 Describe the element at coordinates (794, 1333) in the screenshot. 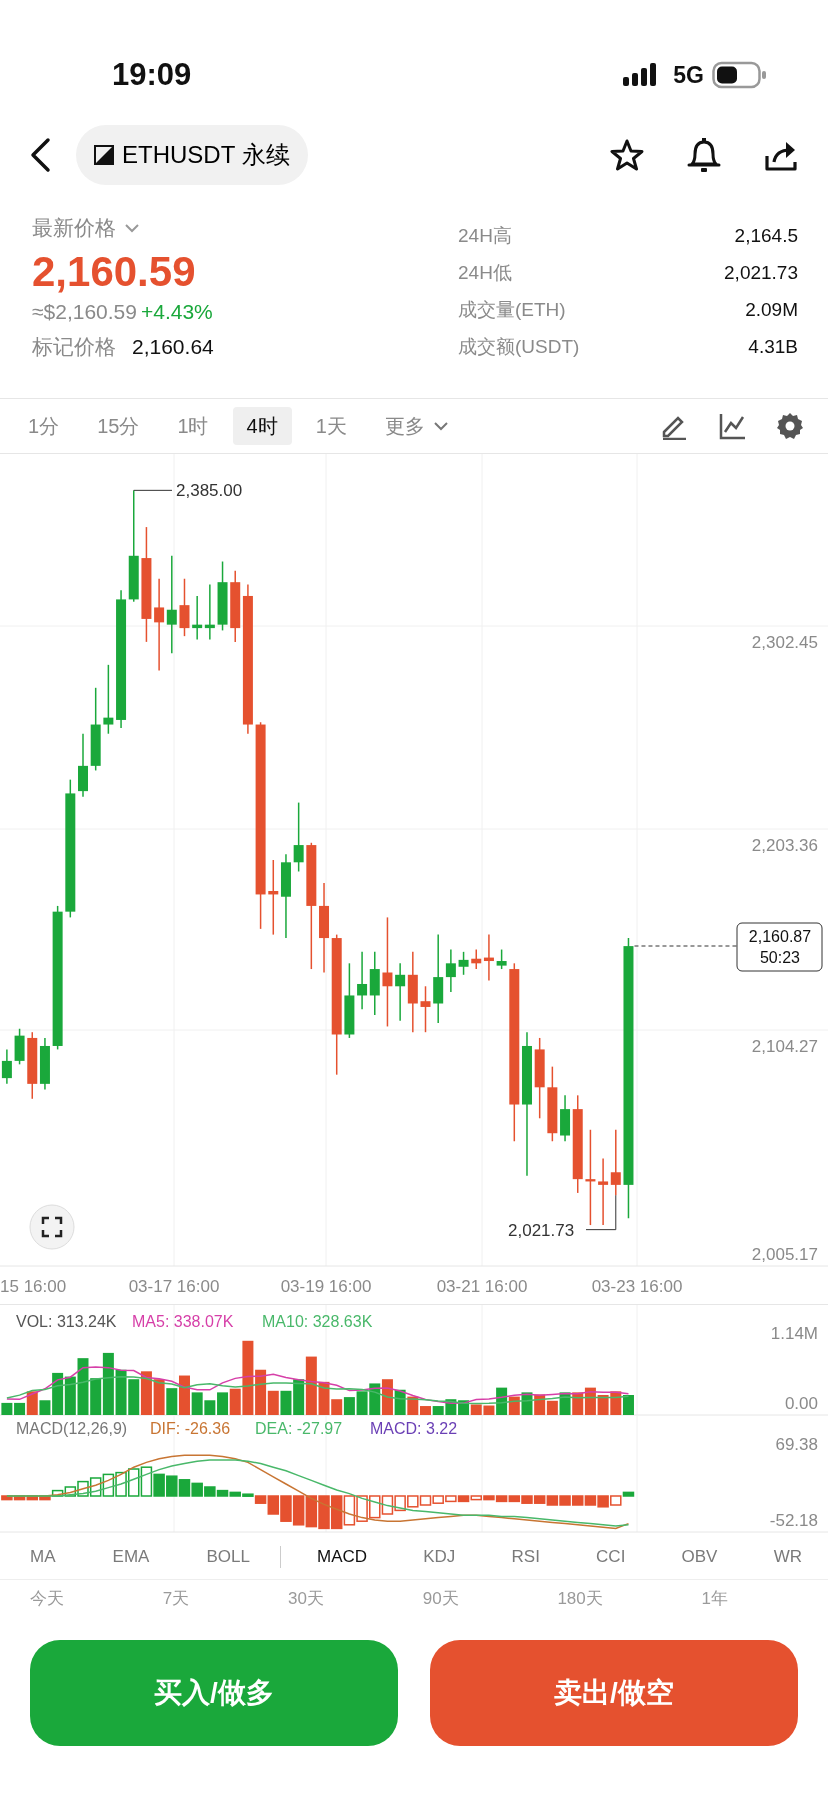

I see `volume-axis-label: 1.14M` at that location.